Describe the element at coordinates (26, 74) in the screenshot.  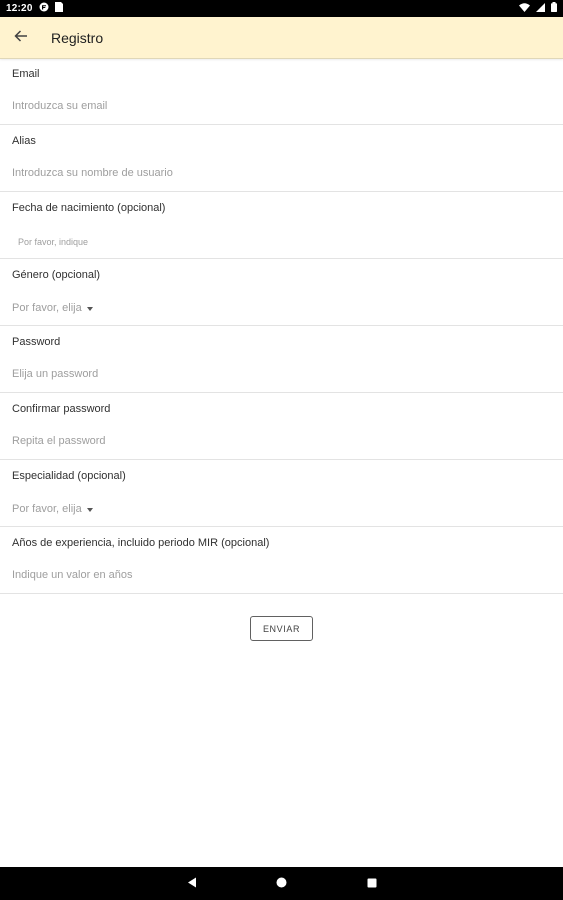
I see `email-label: Email` at that location.